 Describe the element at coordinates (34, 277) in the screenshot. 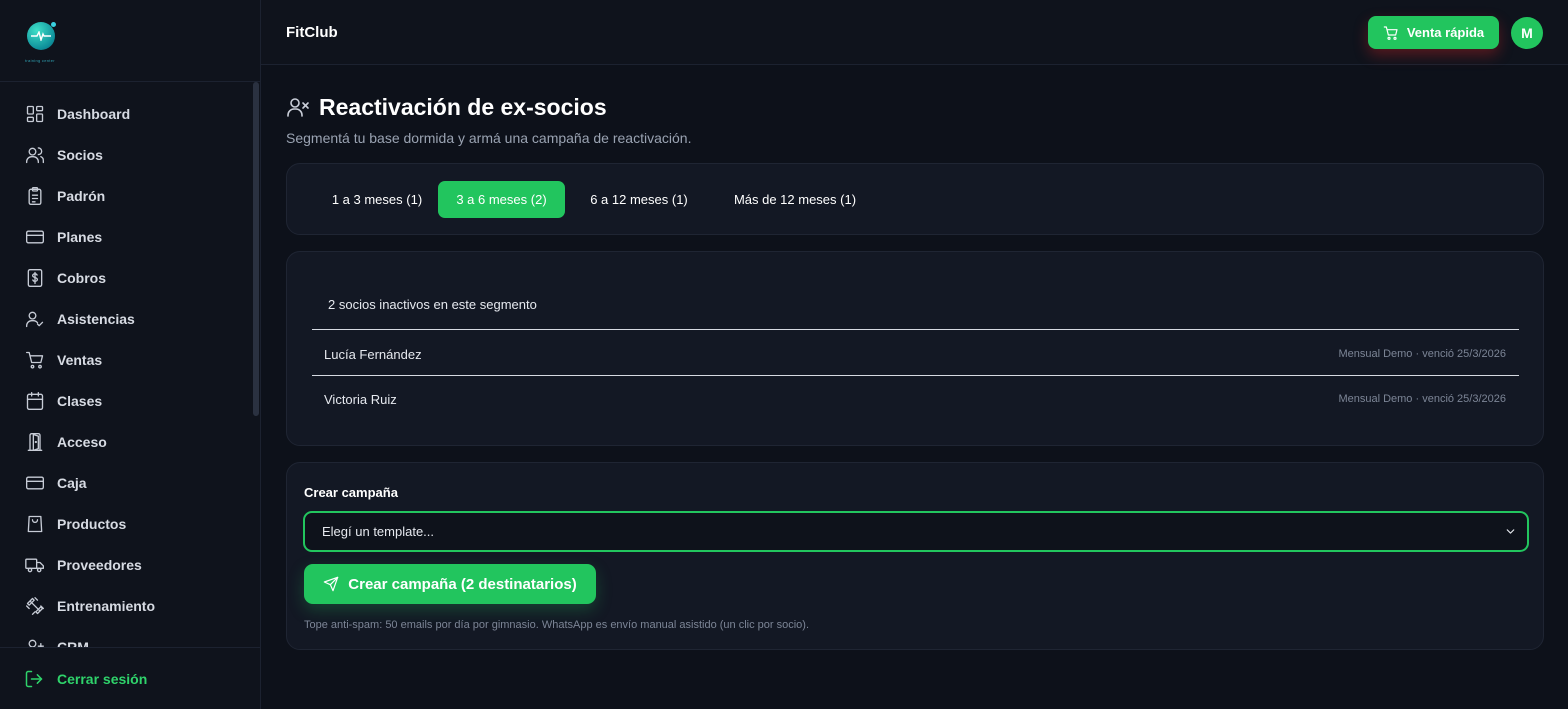

I see `dollar-icon` at that location.